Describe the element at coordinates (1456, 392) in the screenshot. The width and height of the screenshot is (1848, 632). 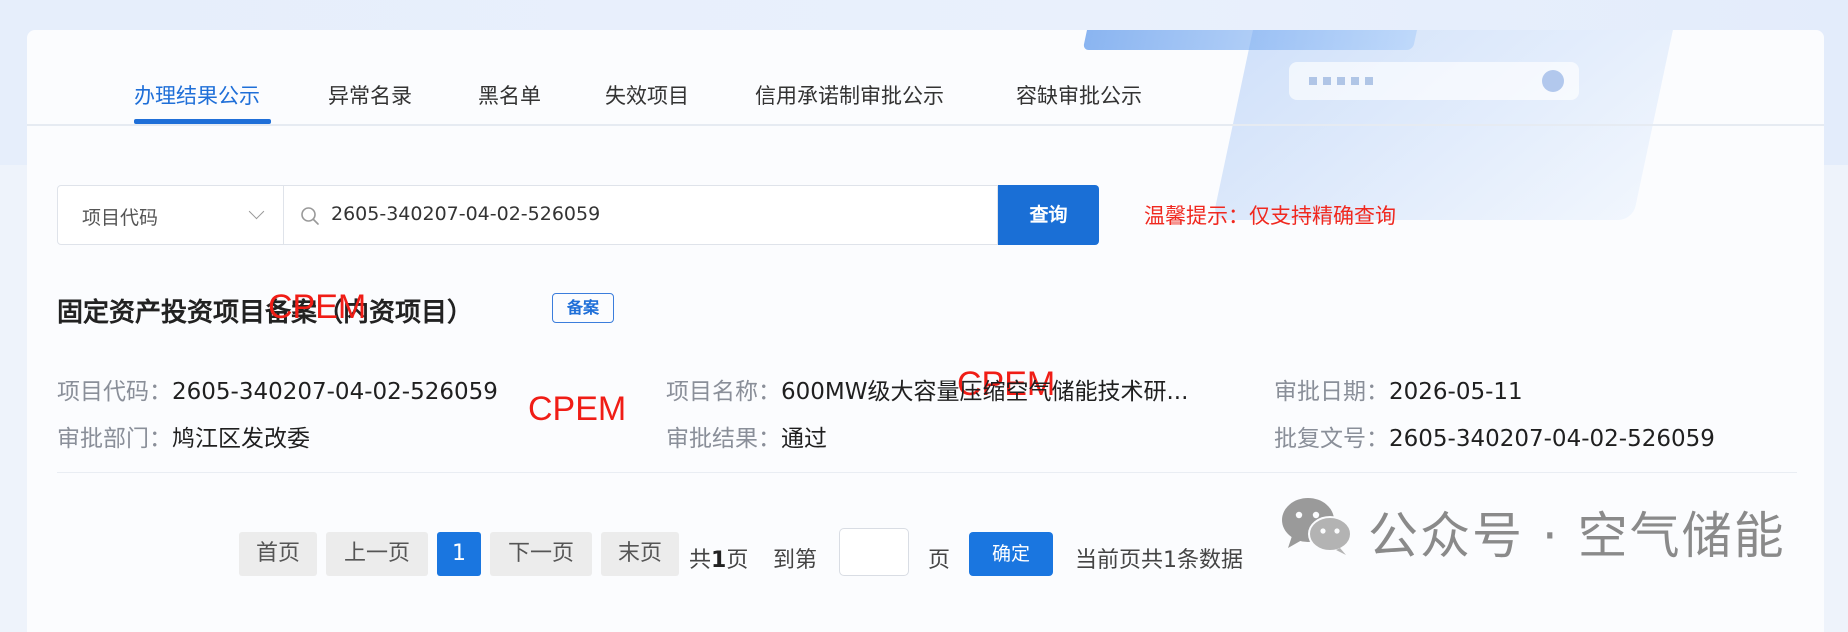
I see `field-value: 2026-05-11` at that location.